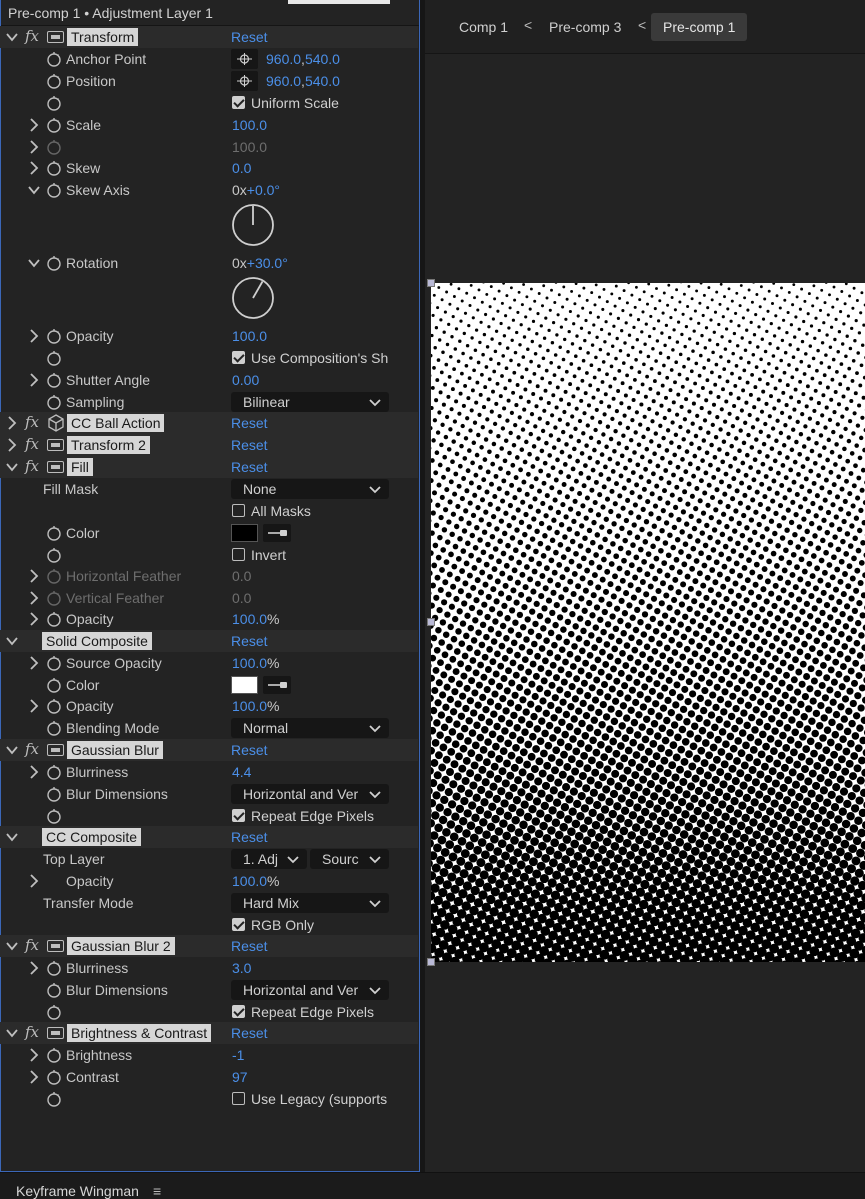 This screenshot has width=865, height=1199. Describe the element at coordinates (97, 641) in the screenshot. I see `effect-name: Solid Composite` at that location.